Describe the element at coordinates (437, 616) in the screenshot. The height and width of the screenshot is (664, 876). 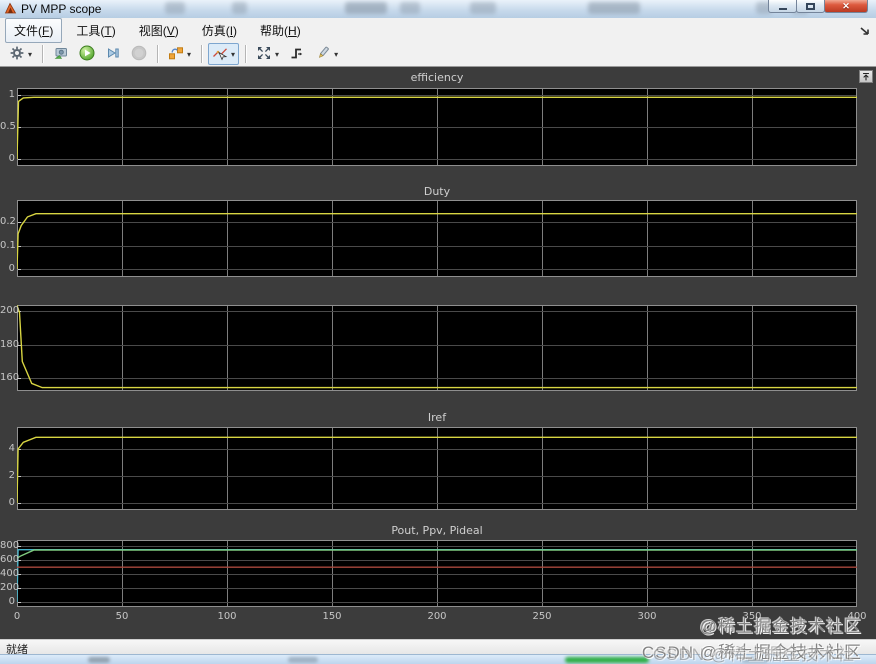
I see `plot-5-xtick-label: 200` at that location.